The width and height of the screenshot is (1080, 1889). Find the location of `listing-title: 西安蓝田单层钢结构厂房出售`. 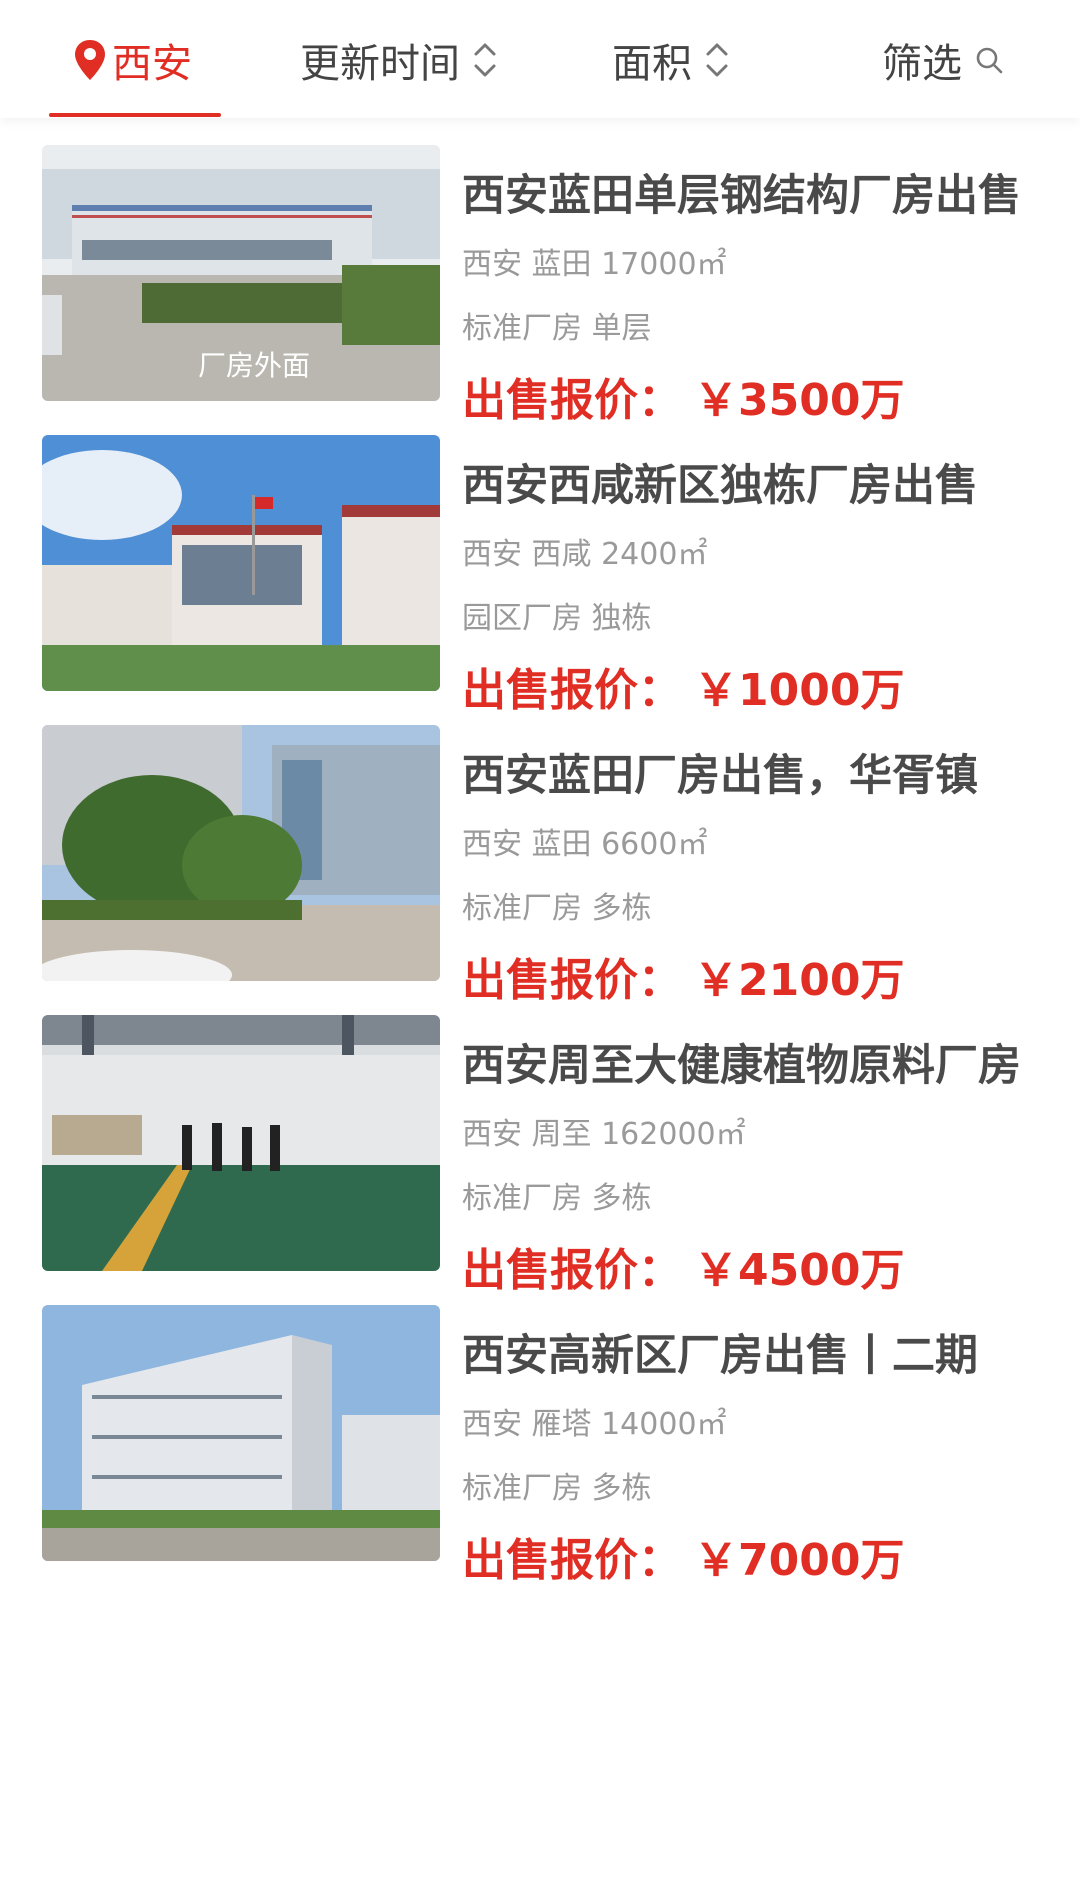

listing-title: 西安蓝田单层钢结构厂房出售 is located at coordinates (742, 196).